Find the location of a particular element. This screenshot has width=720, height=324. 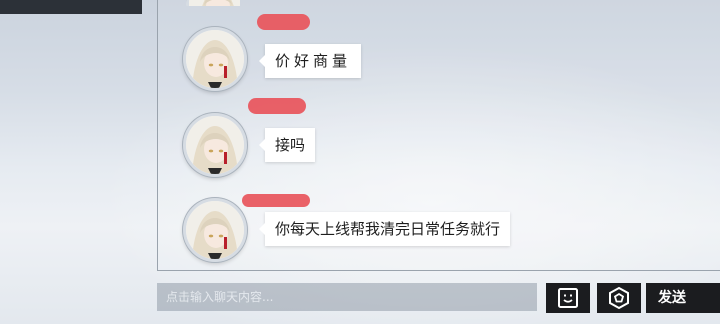

message-bubble: 价好商量 is located at coordinates (310, 61).